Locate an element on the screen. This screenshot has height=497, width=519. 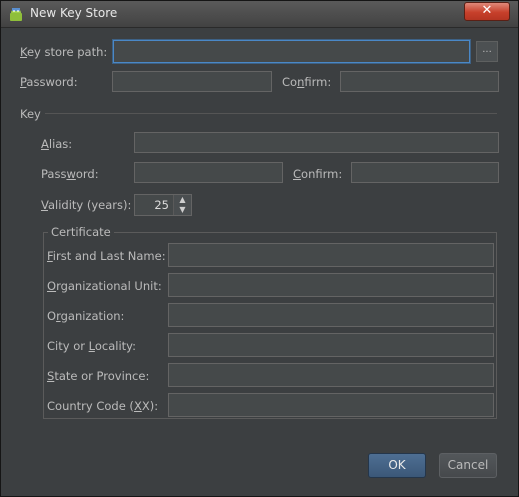
cert-field-label: Organization: is located at coordinates (86, 316).